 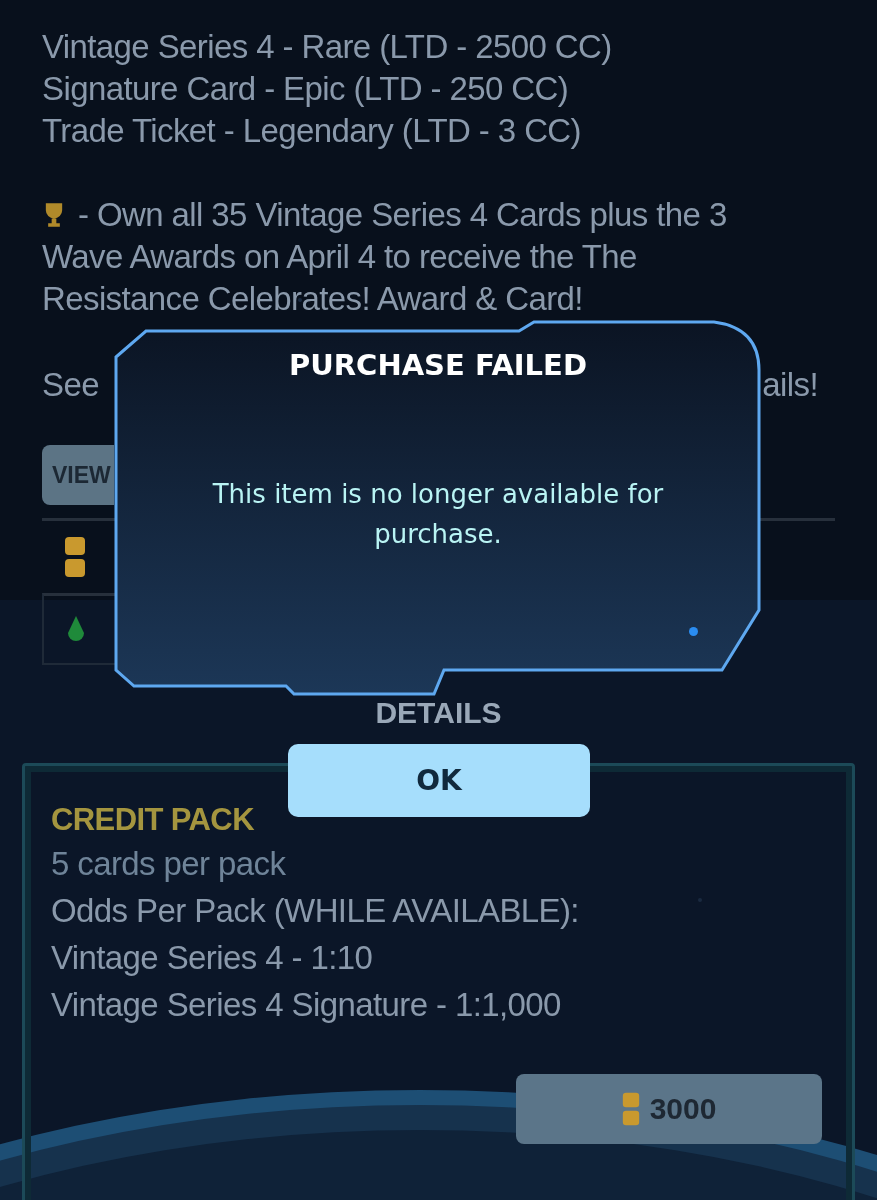 What do you see at coordinates (339, 257) in the screenshot?
I see `award-note: Wave Awards on April 4 to receive the The` at bounding box center [339, 257].